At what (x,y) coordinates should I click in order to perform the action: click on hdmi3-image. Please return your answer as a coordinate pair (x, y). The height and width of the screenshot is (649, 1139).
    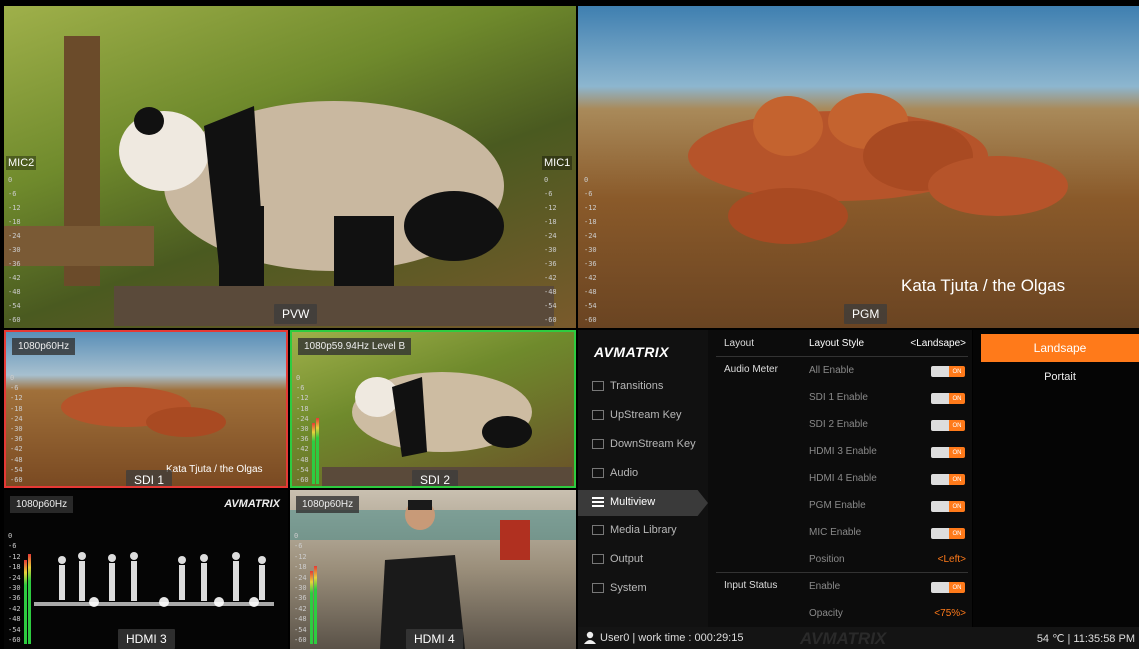
    Looking at the image, I should click on (154, 579).